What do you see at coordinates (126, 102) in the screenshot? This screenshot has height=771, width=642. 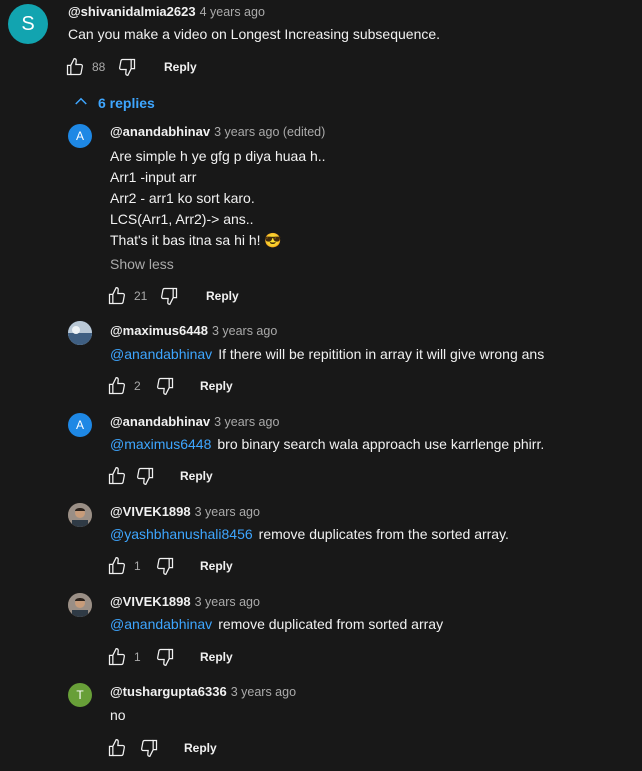 I see `replies-count-label: 6 replies` at bounding box center [126, 102].